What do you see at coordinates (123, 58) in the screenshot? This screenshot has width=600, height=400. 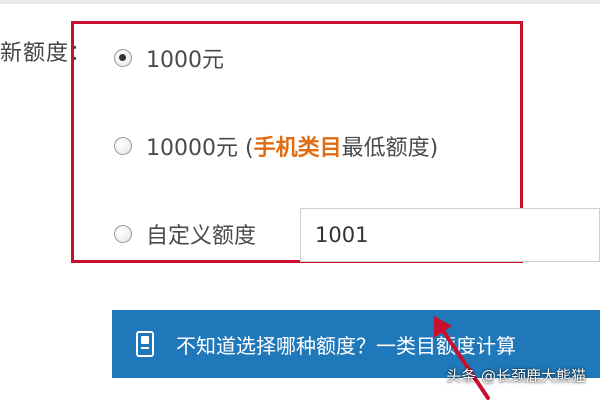 I see `radio-button-checked` at bounding box center [123, 58].